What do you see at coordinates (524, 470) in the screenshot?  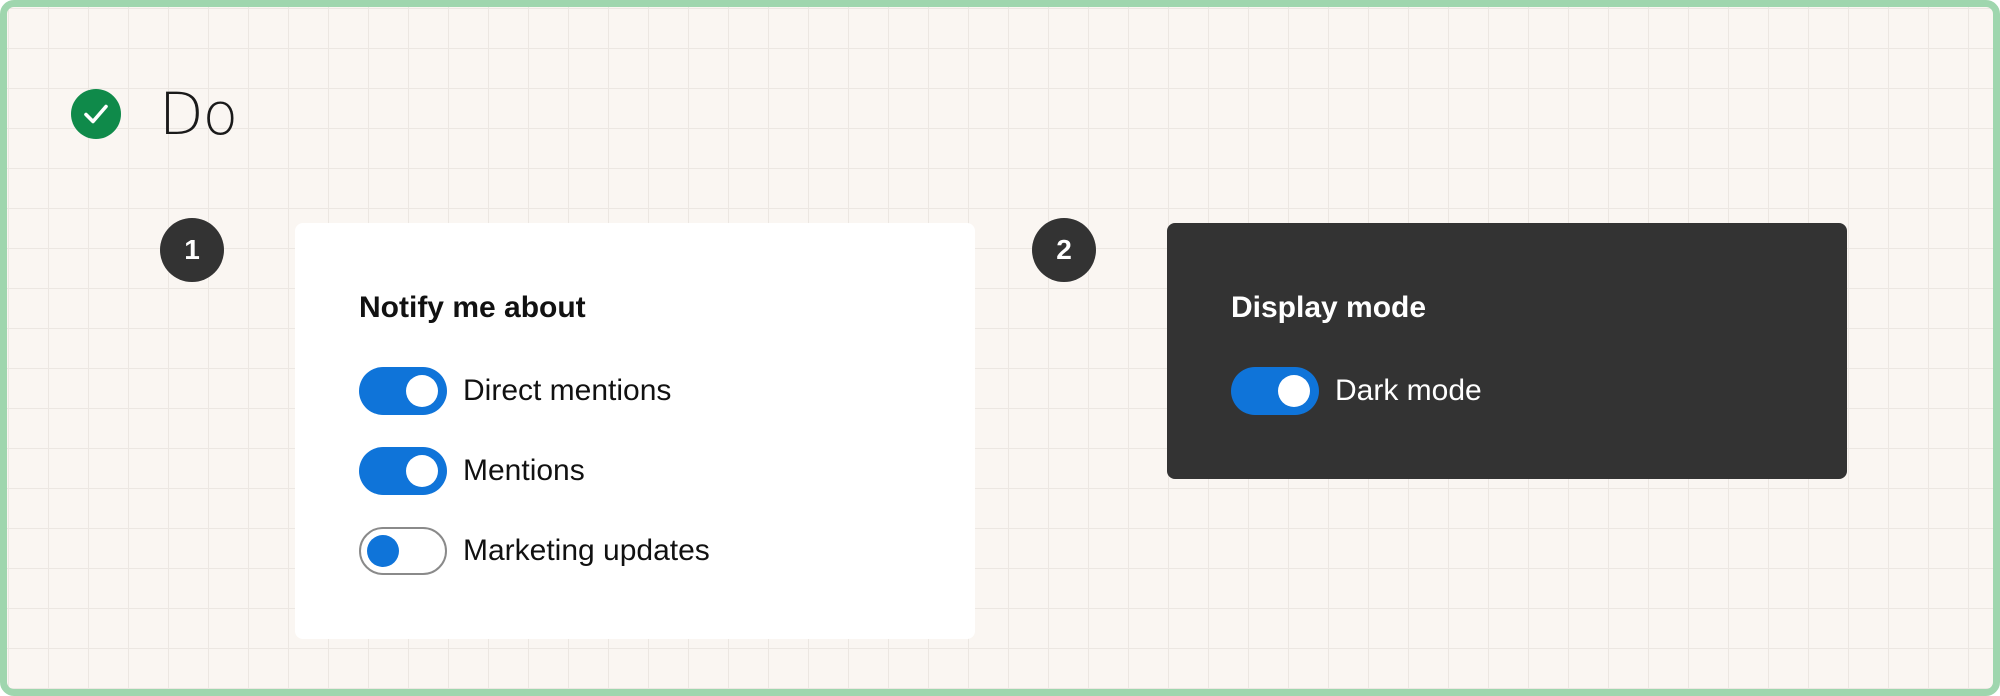 I see `toggle-label: Mentions` at bounding box center [524, 470].